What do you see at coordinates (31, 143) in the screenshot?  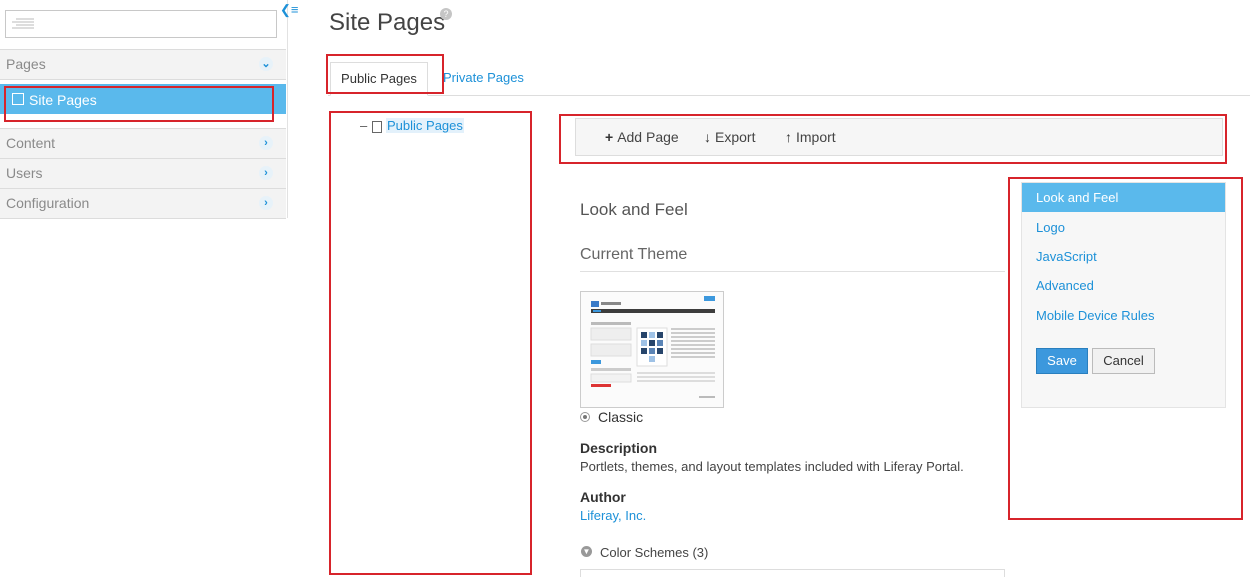 I see `sidebar-item-label: Content` at bounding box center [31, 143].